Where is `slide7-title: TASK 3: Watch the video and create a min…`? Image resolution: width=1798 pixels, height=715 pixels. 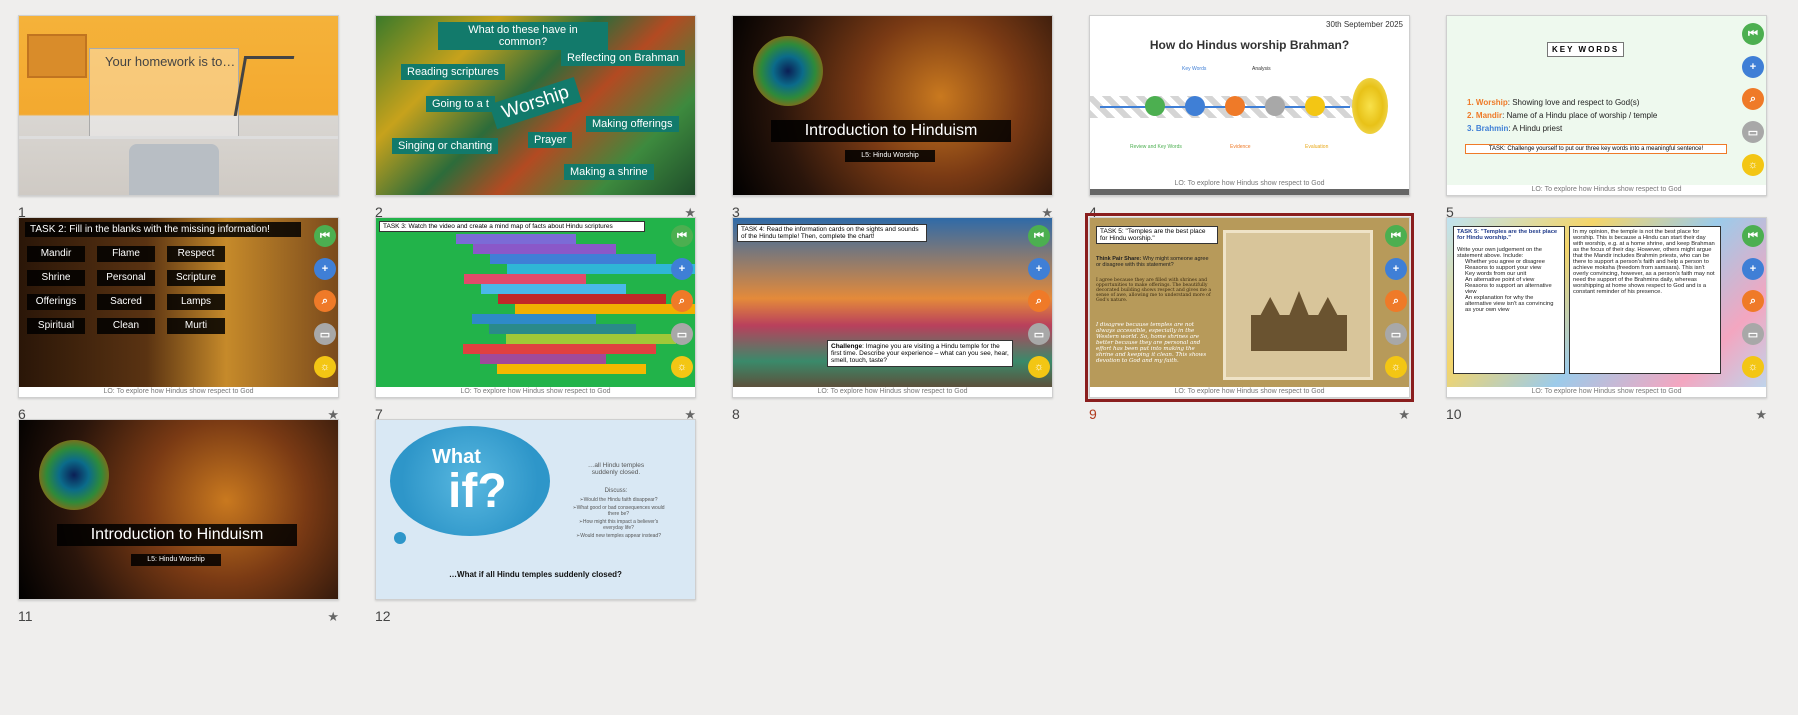
slide7-title: TASK 3: Watch the video and create a min… is located at coordinates (512, 226).